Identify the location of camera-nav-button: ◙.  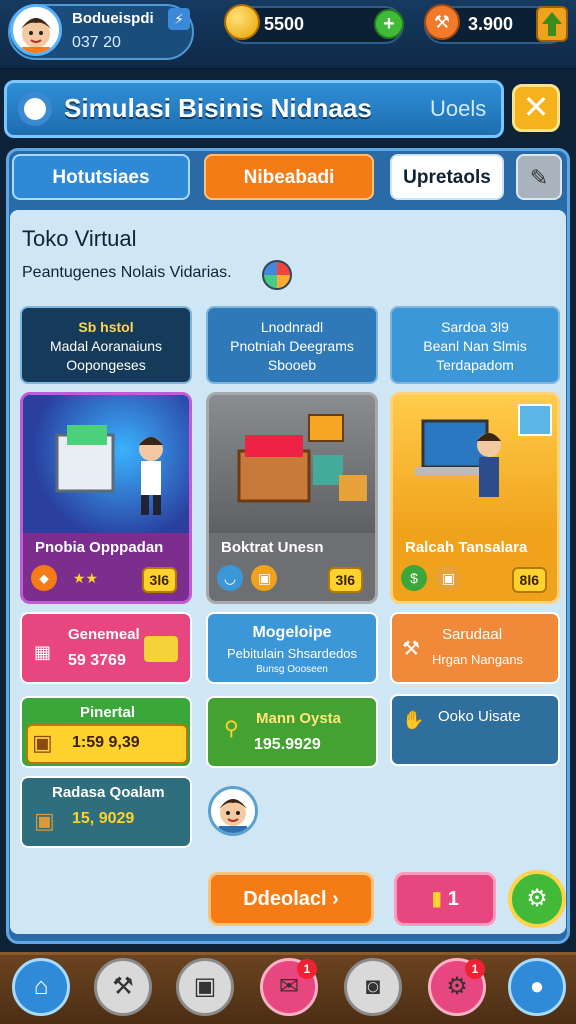
(373, 987).